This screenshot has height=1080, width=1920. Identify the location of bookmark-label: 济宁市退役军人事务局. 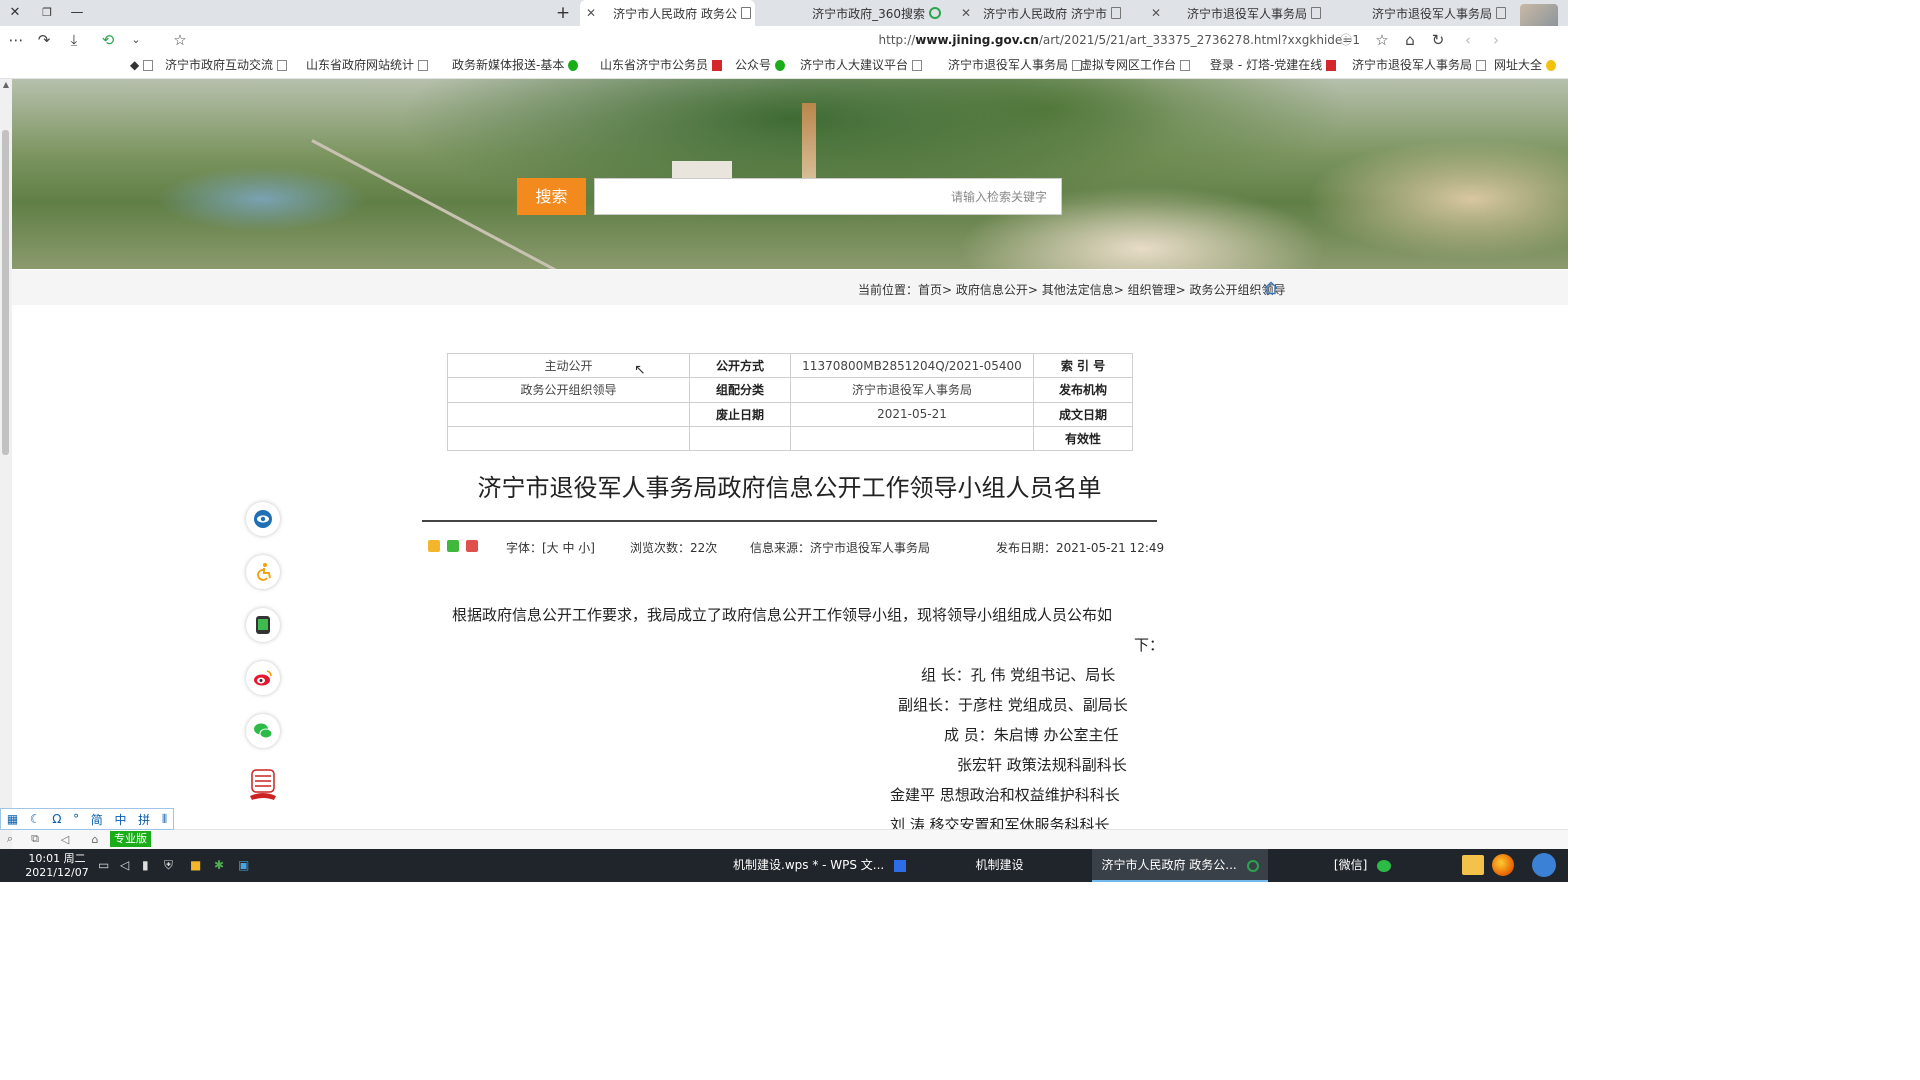
(1008, 65).